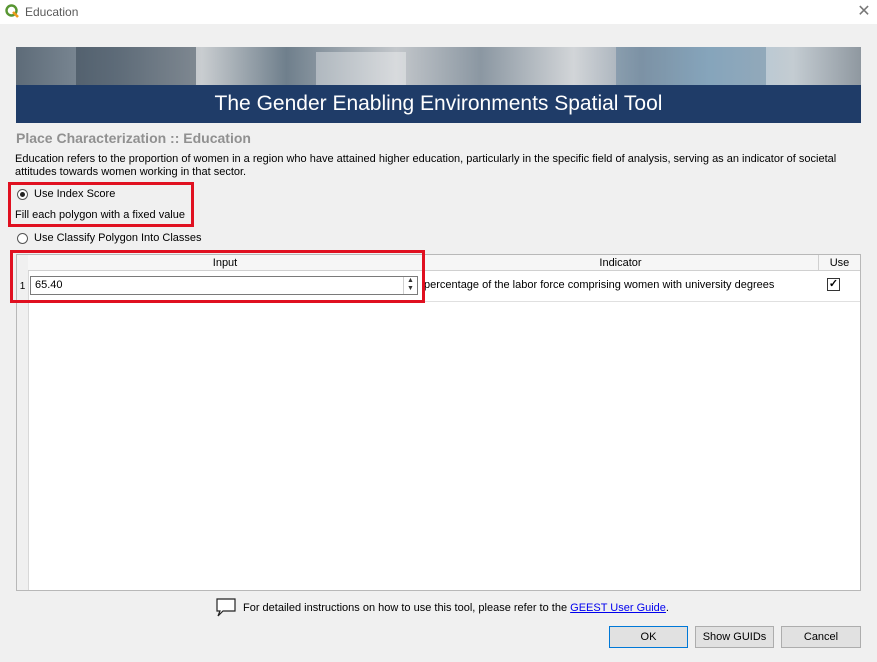 This screenshot has height=662, width=877. Describe the element at coordinates (438, 12) in the screenshot. I see `title-bar: Education ✕` at that location.